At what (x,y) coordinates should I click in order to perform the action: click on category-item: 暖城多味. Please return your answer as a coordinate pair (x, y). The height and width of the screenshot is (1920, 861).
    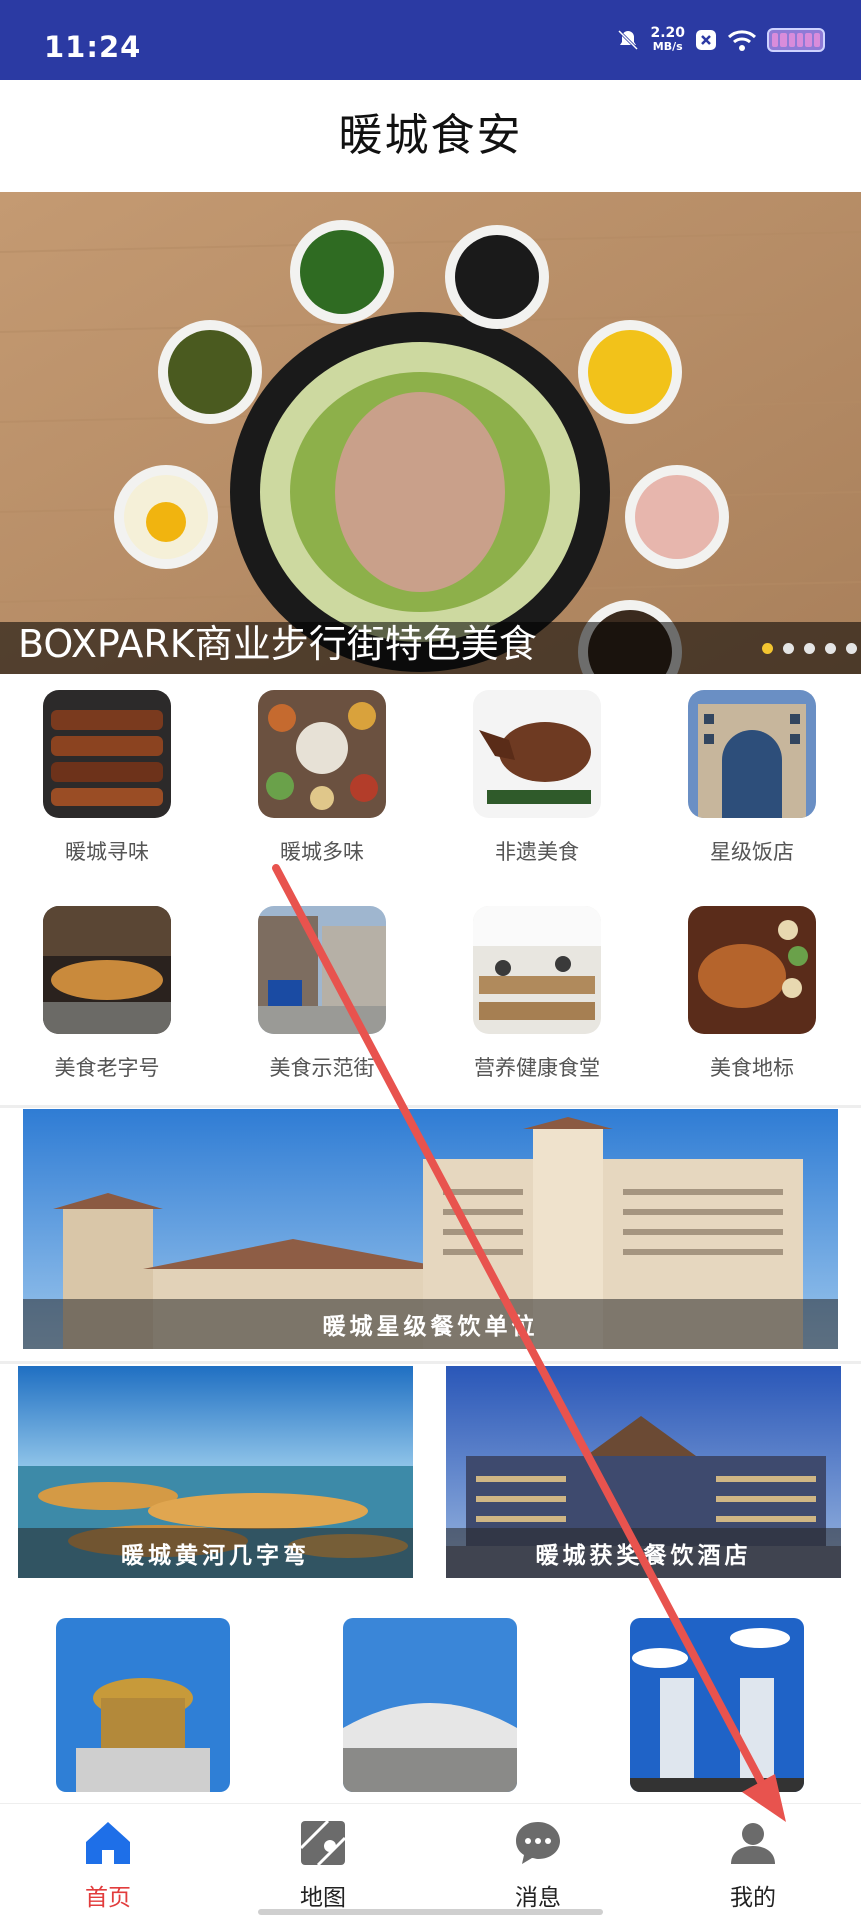
    Looking at the image, I should click on (322, 778).